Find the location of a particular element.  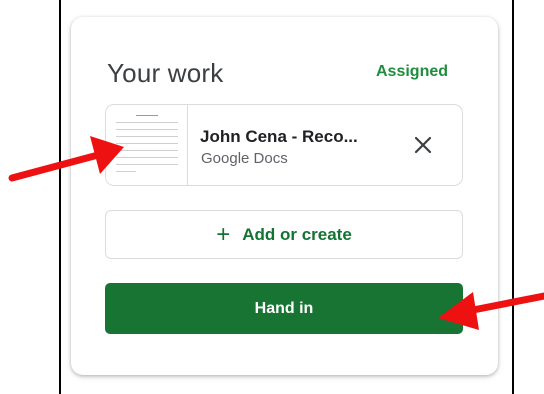

remove-attachment-button is located at coordinates (423, 145).